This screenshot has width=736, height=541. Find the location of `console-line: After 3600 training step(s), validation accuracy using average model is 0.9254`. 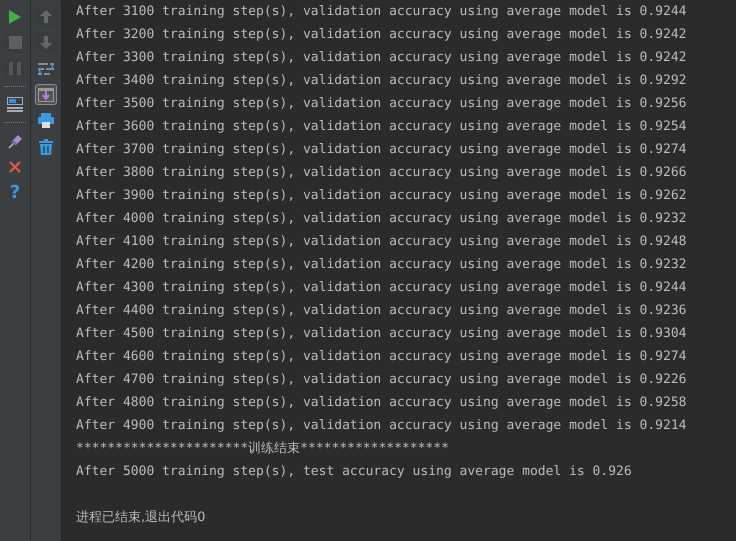

console-line: After 3600 training step(s), validation accuracy using average model is 0.9254 is located at coordinates (382, 127).